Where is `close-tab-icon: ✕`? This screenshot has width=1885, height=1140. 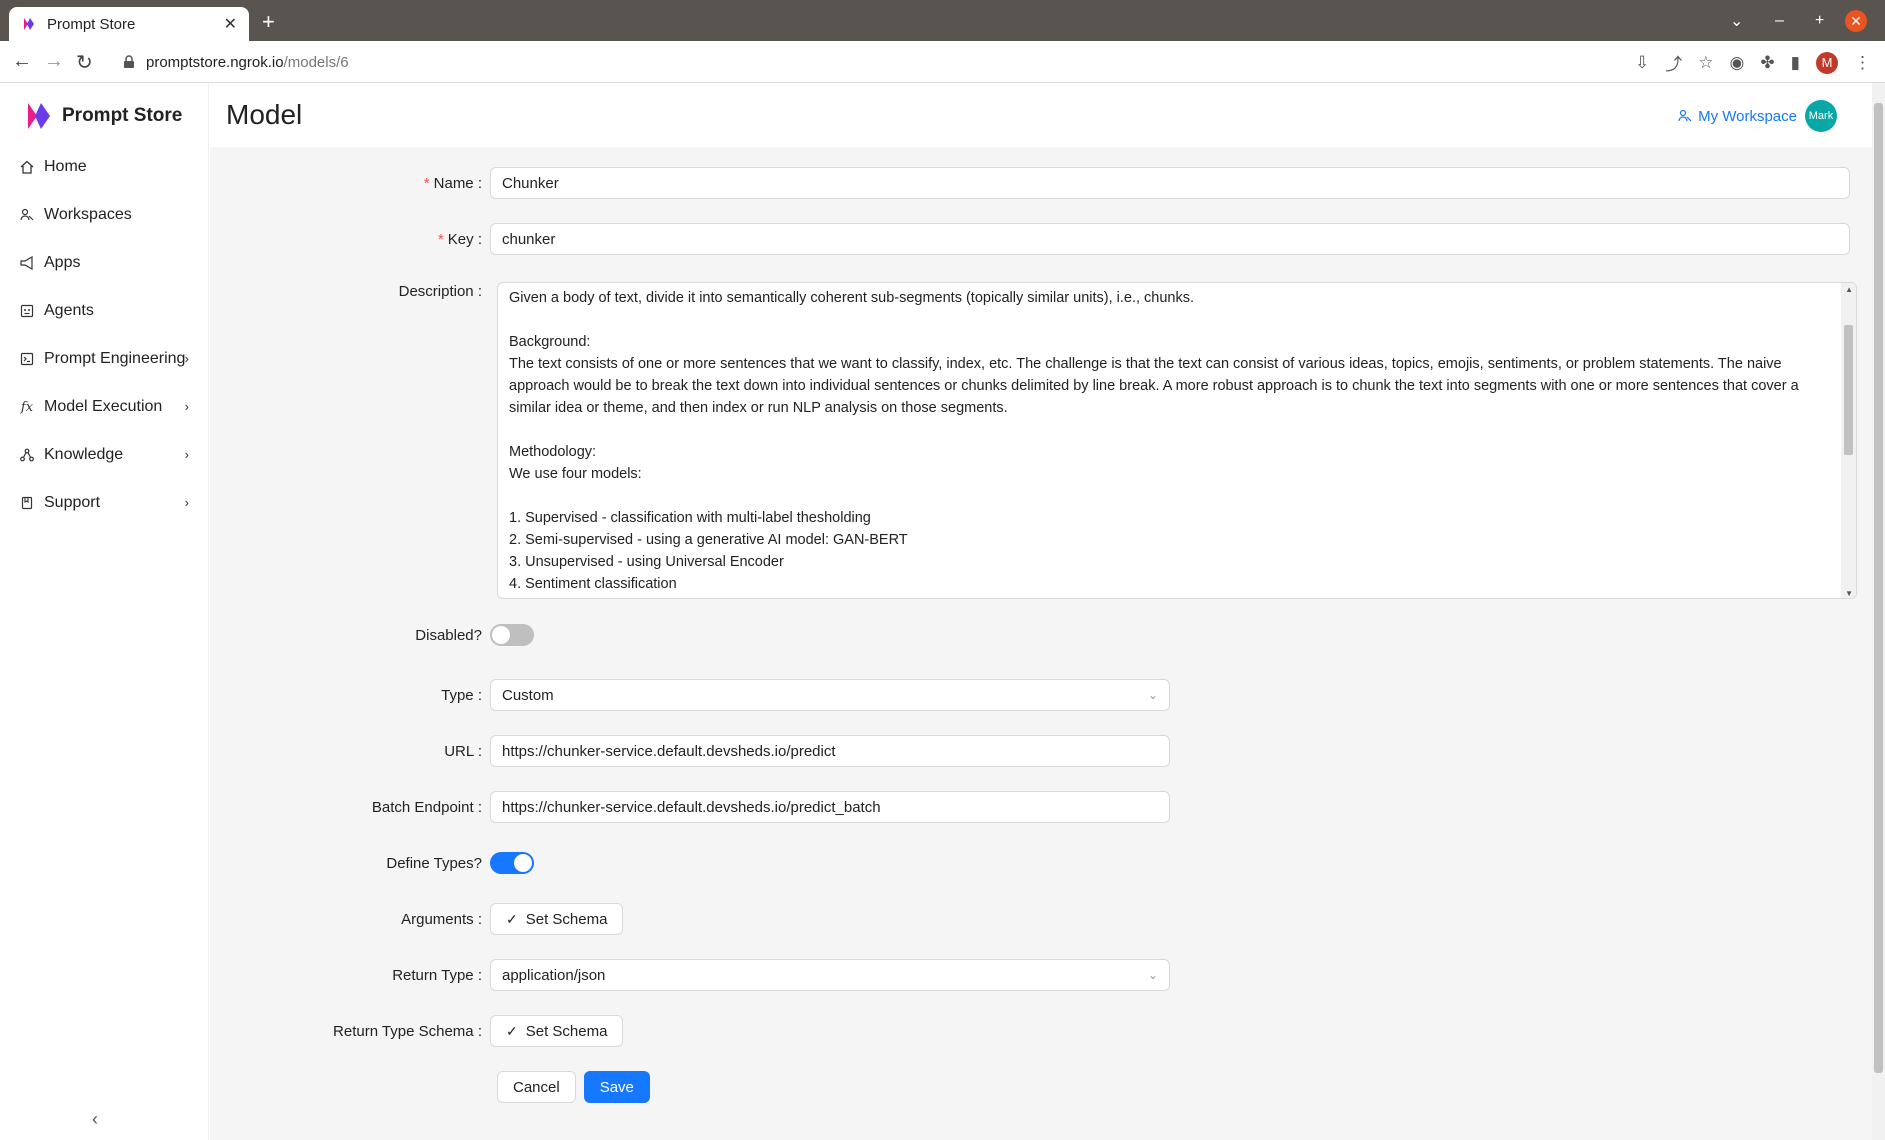 close-tab-icon: ✕ is located at coordinates (230, 24).